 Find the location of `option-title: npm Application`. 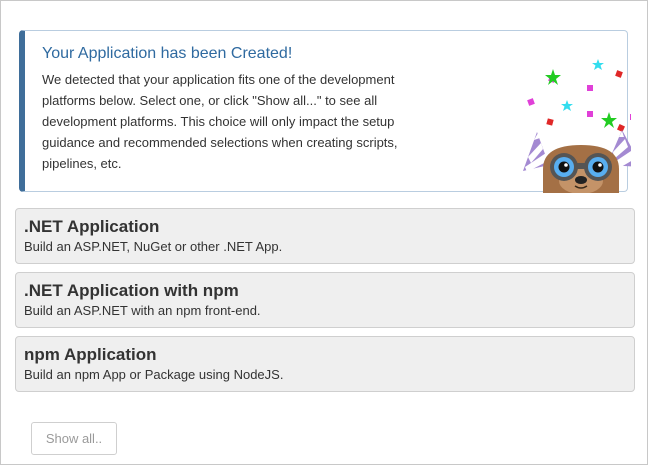

option-title: npm Application is located at coordinates (90, 354).